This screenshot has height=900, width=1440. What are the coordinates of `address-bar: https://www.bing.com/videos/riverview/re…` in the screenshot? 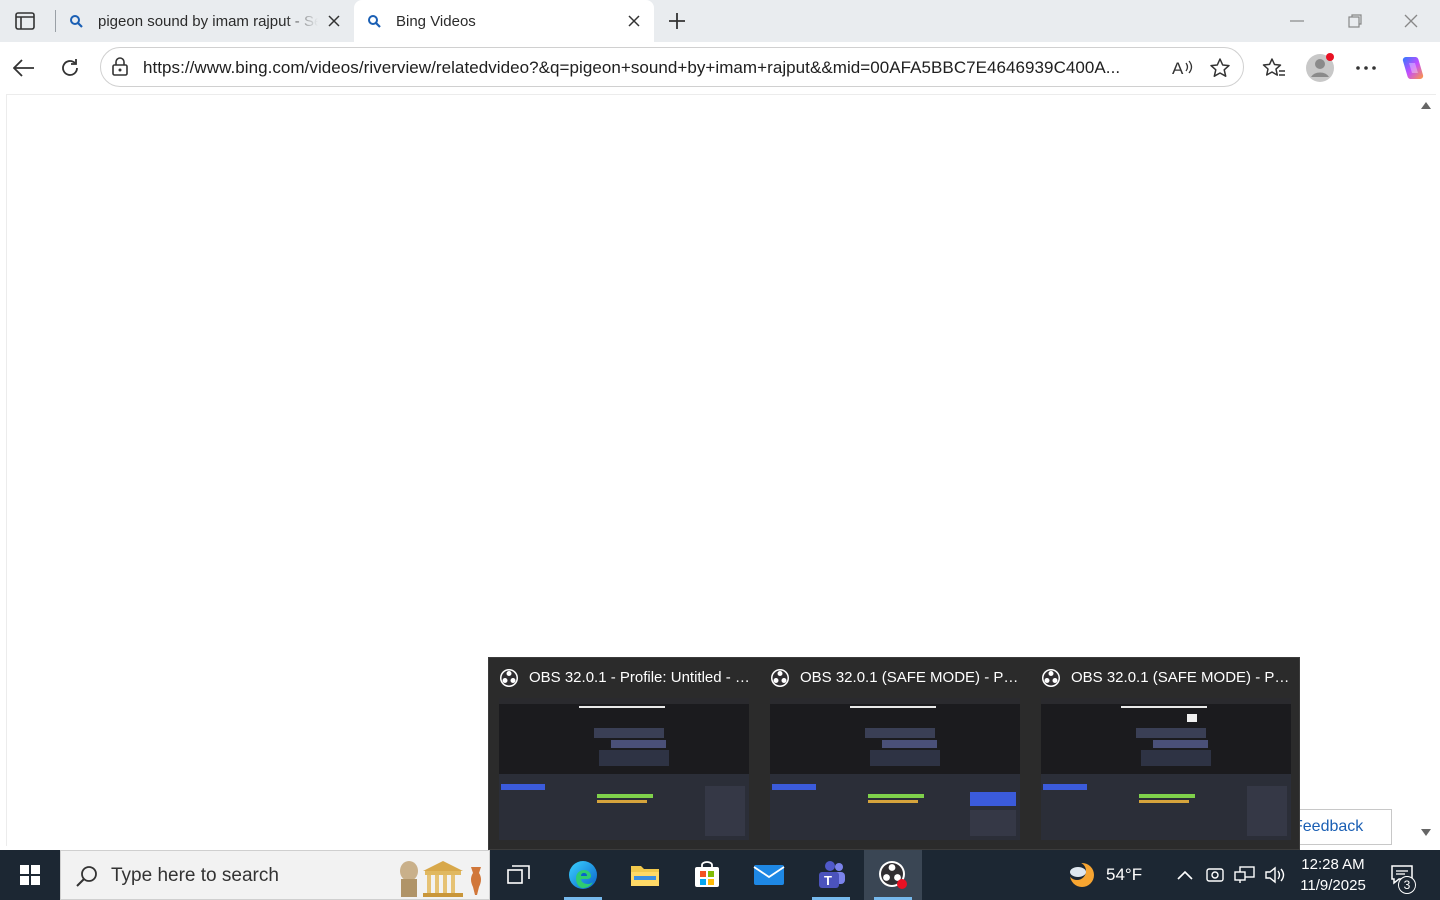 It's located at (672, 67).